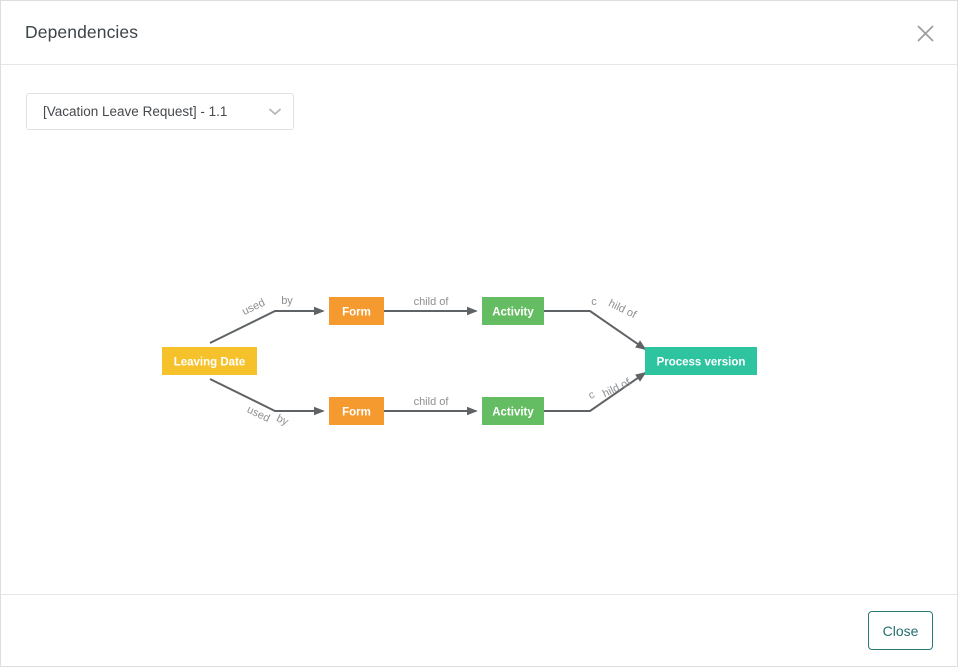 The height and width of the screenshot is (667, 958). I want to click on version-select-value: [Vacation Leave Request] - 1.1, so click(135, 111).